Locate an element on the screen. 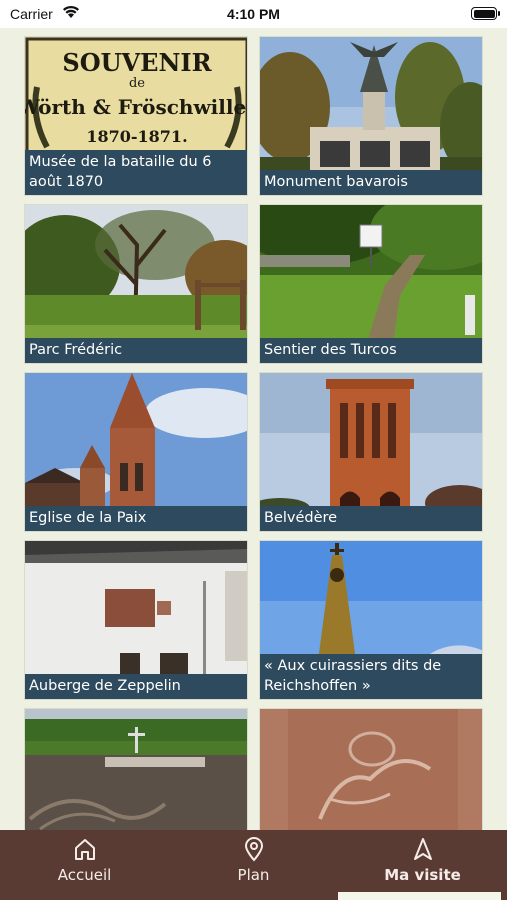  poster-years: 1870-1871. is located at coordinates (136, 136).